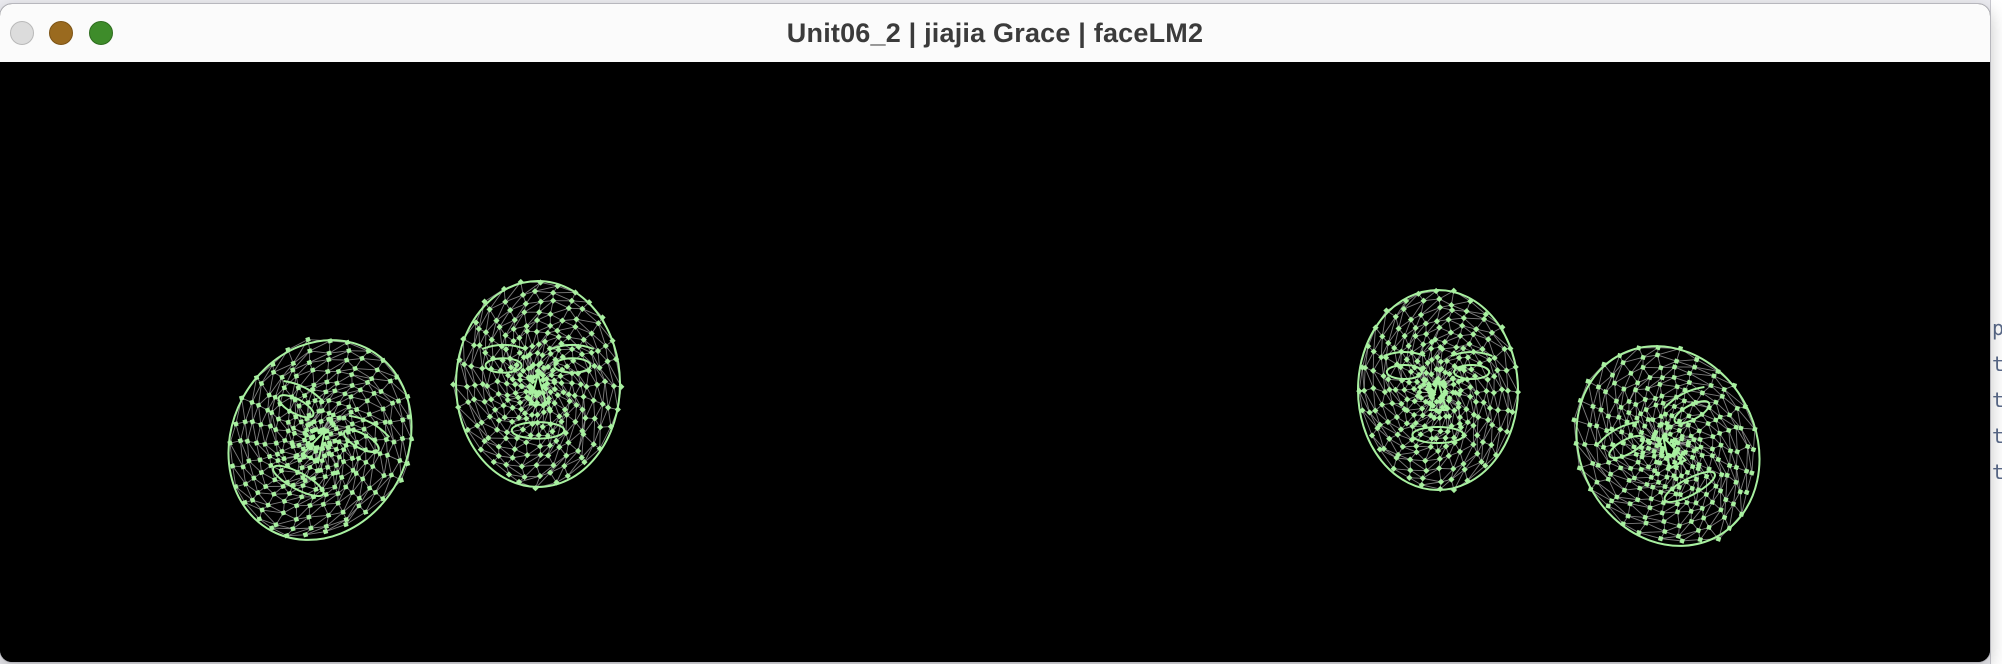 The height and width of the screenshot is (664, 2002). What do you see at coordinates (1997, 328) in the screenshot?
I see `background-text-glyph: p` at bounding box center [1997, 328].